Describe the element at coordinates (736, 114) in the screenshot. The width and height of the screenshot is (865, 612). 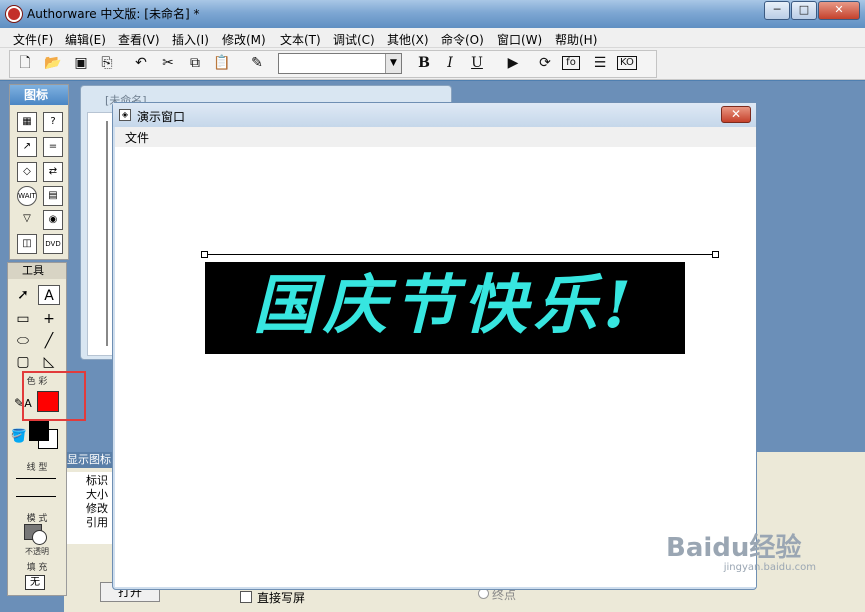
I see `presentation-close-button: ✕` at that location.